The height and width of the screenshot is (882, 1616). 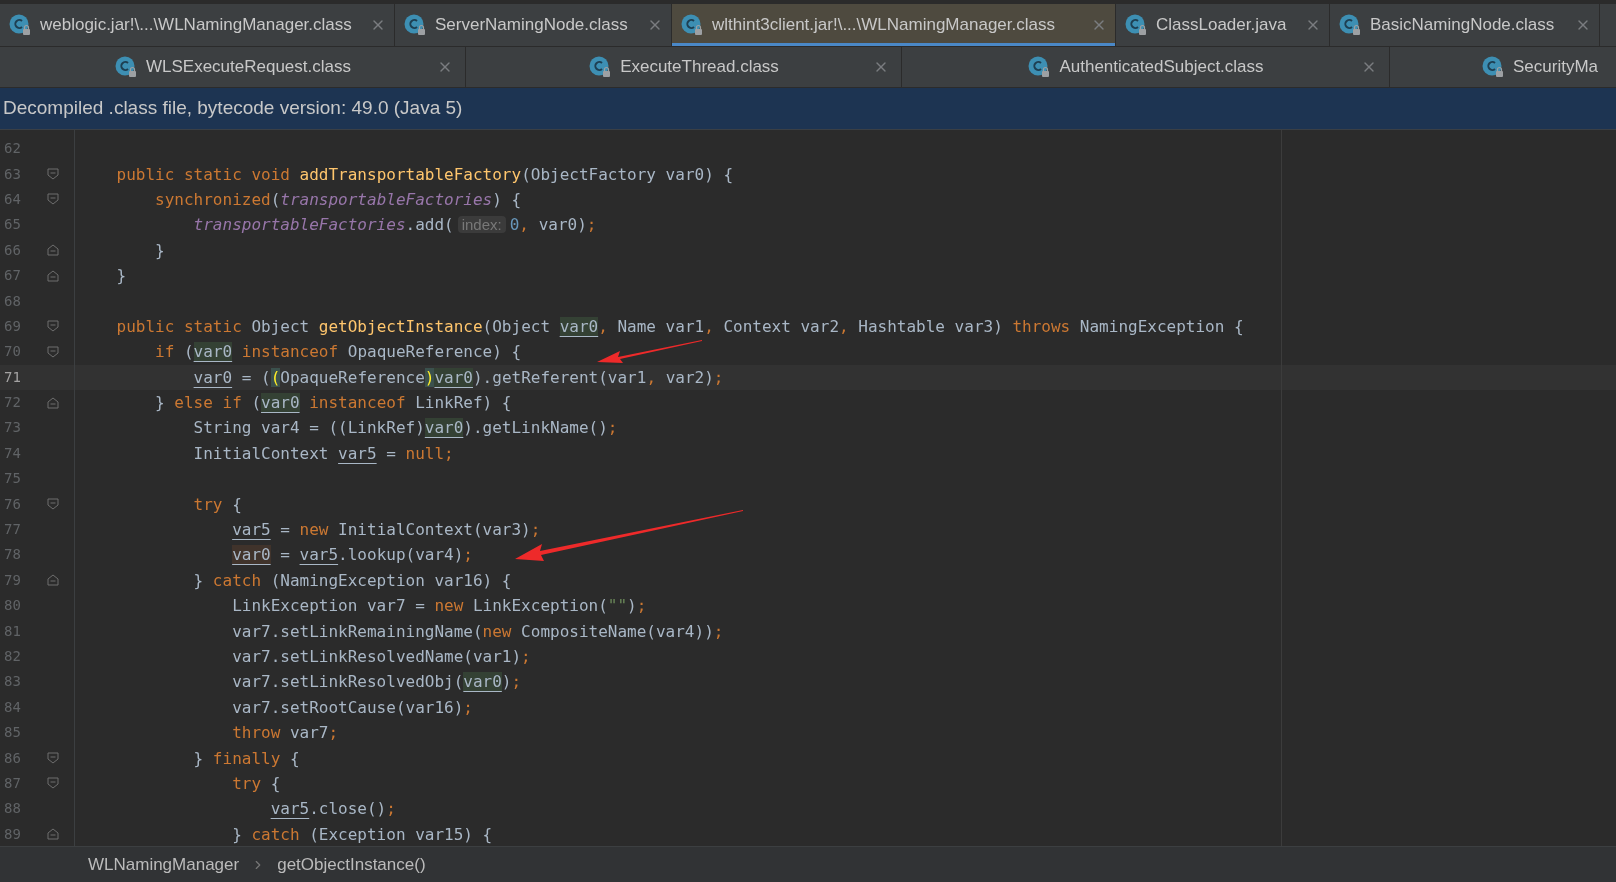 What do you see at coordinates (12, 656) in the screenshot?
I see `line-number: 82` at bounding box center [12, 656].